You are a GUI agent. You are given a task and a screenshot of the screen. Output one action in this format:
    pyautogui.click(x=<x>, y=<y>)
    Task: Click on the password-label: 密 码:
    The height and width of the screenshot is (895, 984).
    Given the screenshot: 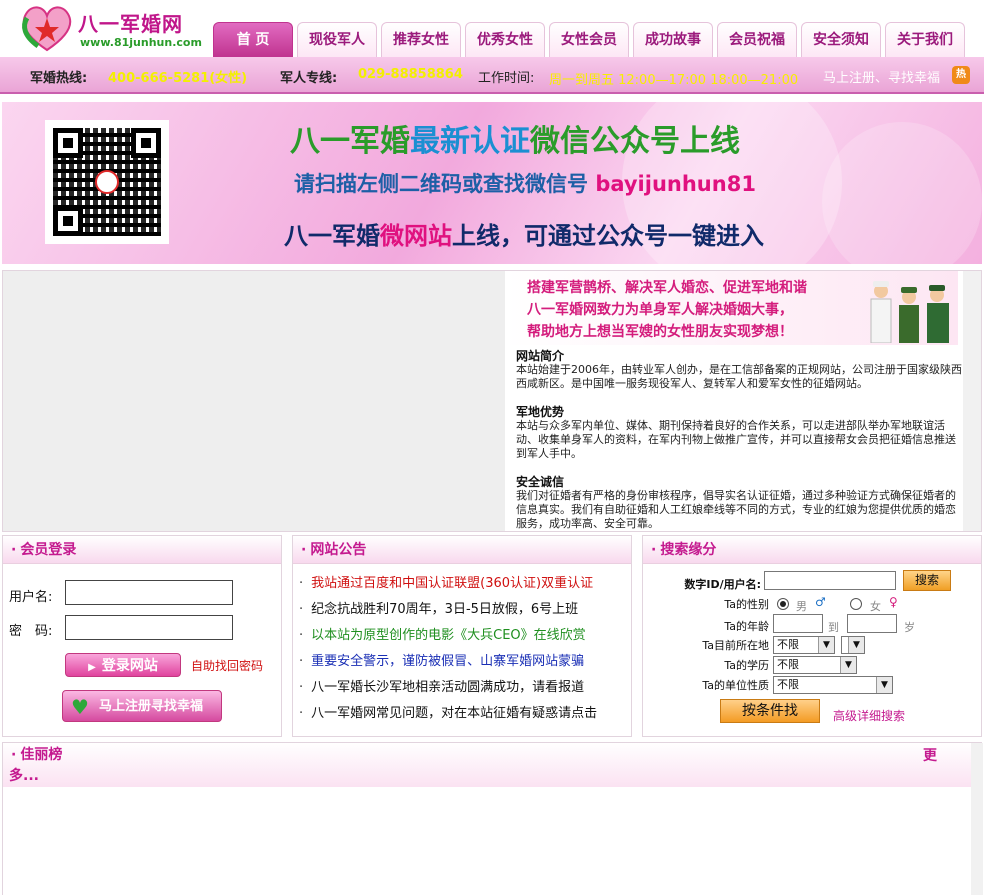 What is the action you would take?
    pyautogui.click(x=31, y=631)
    